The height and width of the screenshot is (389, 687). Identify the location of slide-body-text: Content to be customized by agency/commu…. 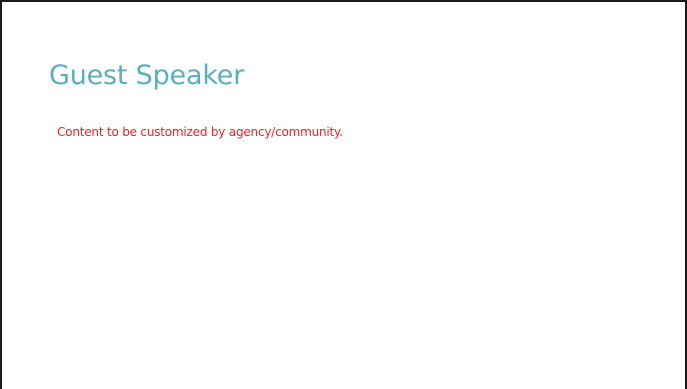
(200, 132).